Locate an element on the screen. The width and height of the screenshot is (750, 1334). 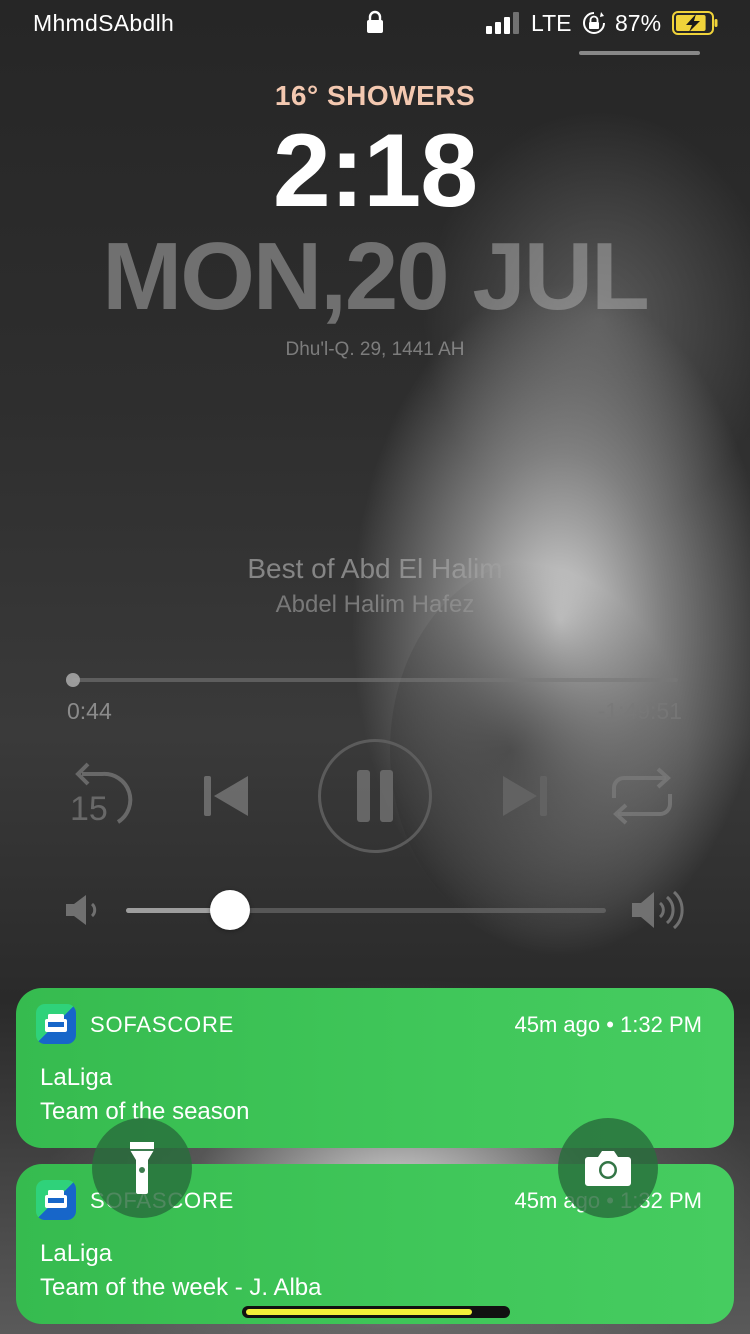
home-indicator is located at coordinates (376, 1312).